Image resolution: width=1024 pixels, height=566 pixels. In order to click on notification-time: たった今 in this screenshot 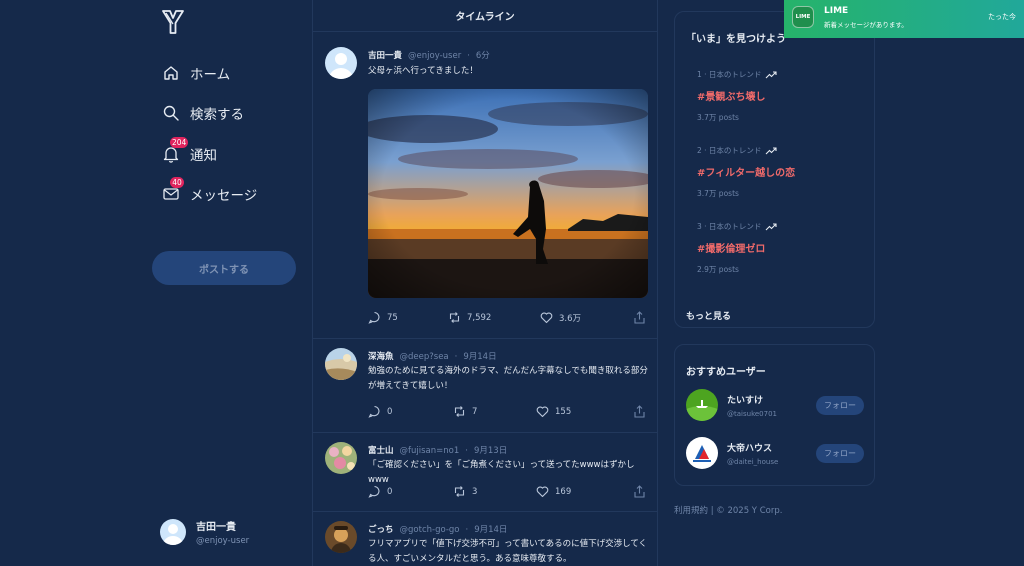, I will do `click(1002, 17)`.